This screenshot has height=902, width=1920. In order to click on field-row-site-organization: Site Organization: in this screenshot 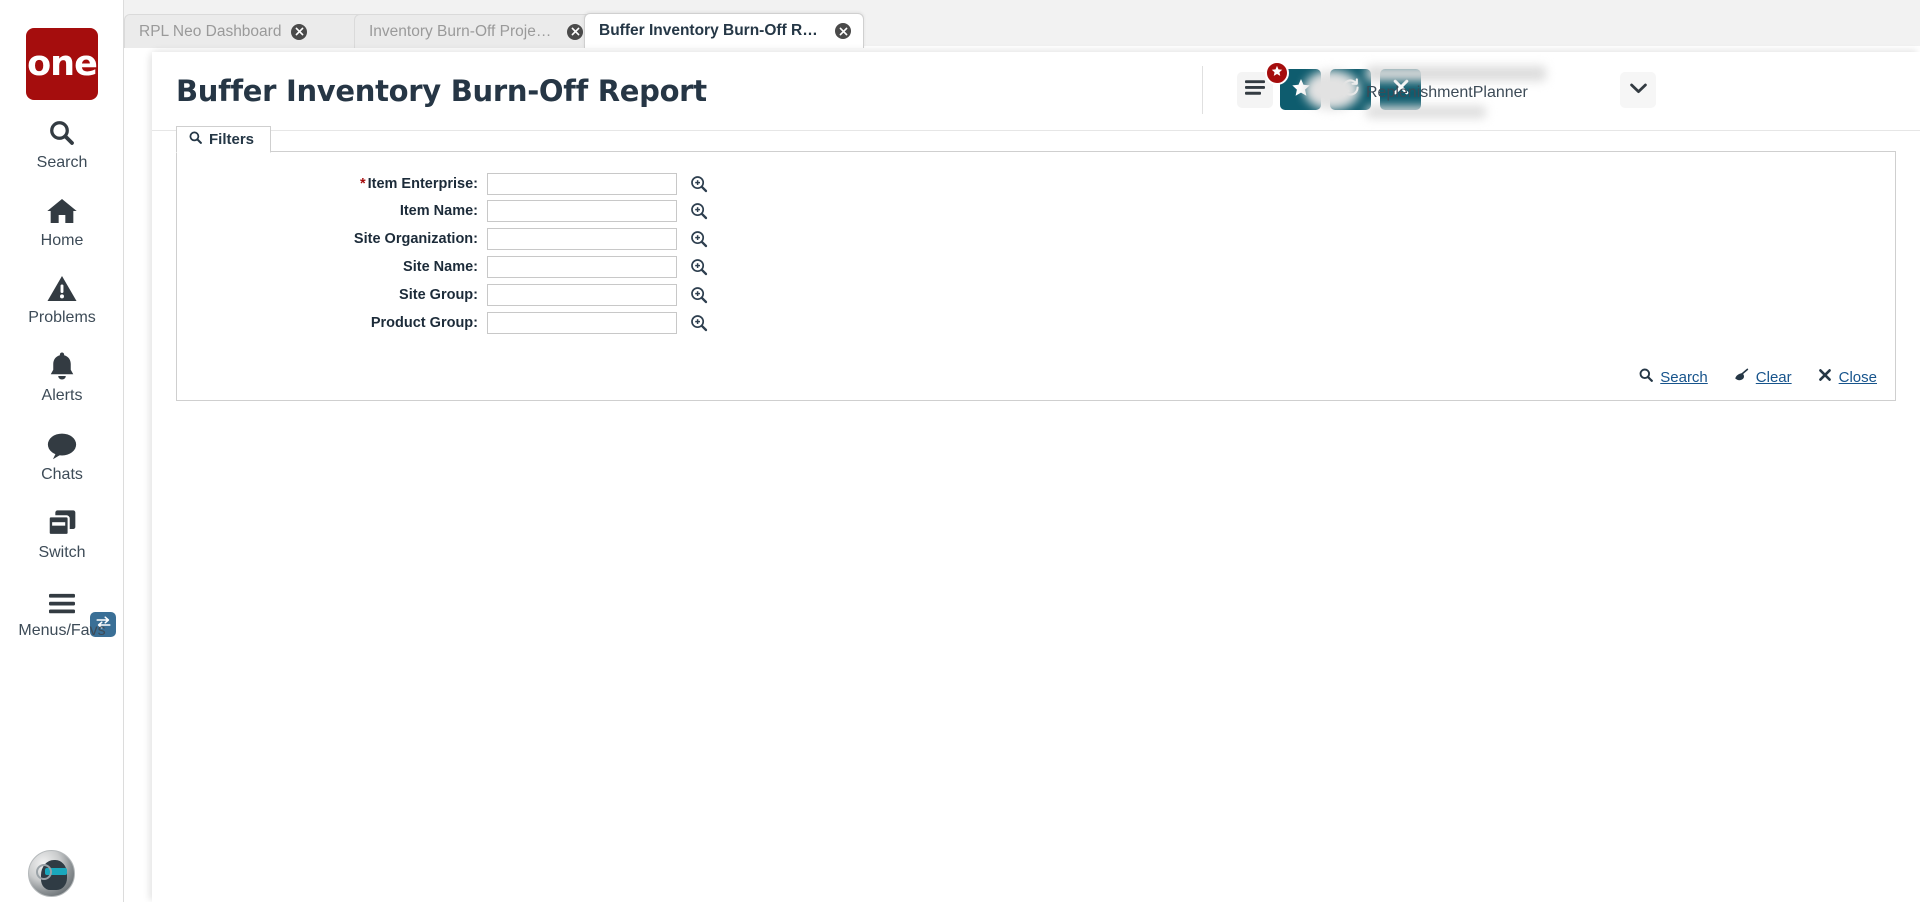, I will do `click(677, 240)`.